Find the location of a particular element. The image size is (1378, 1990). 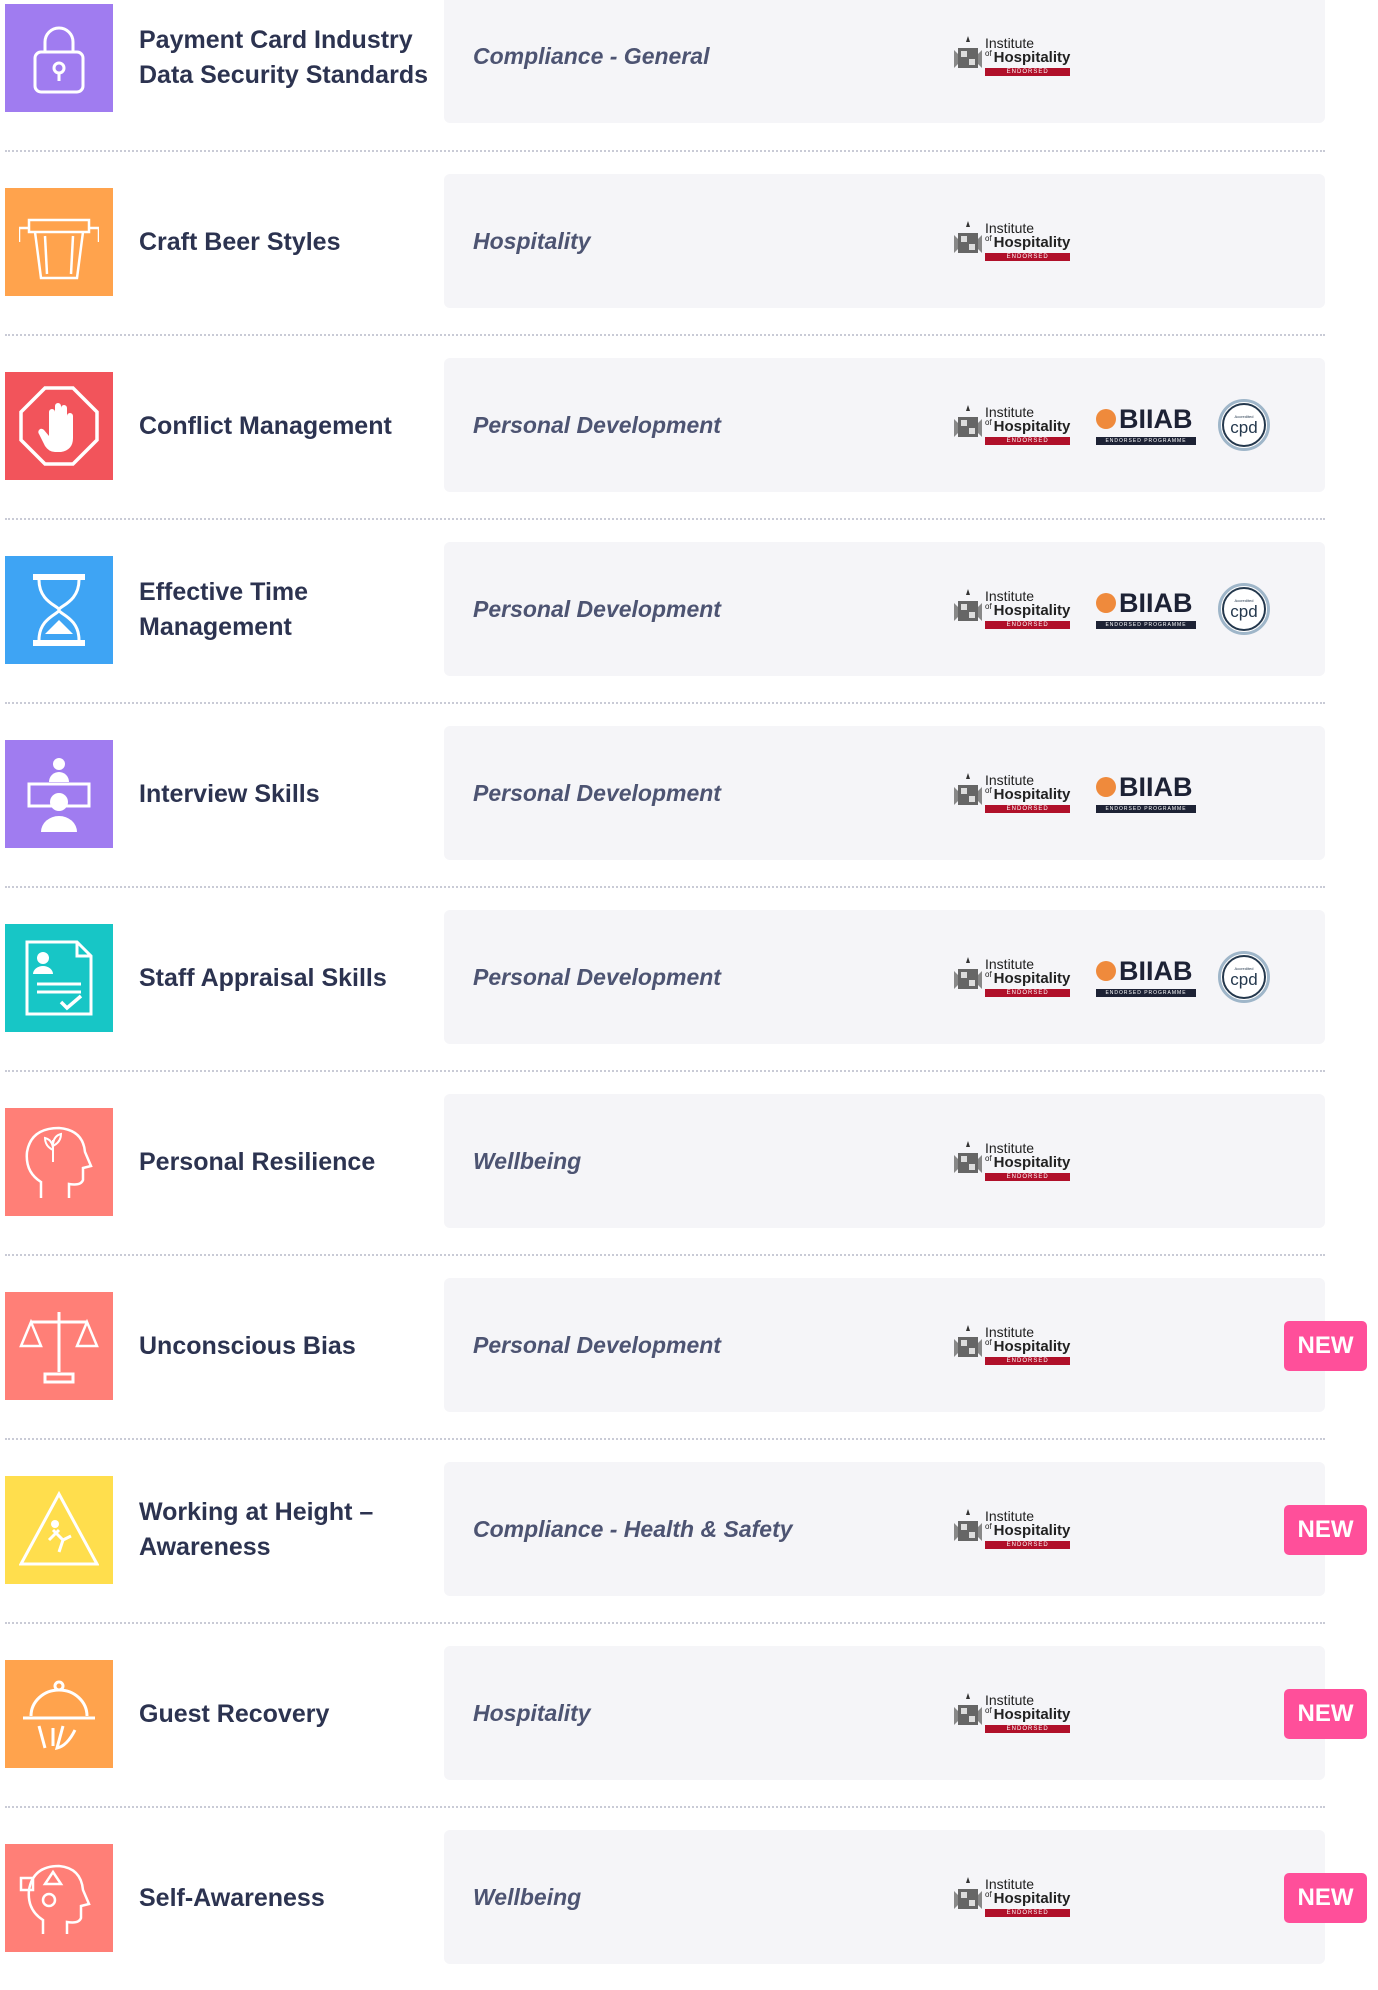

course-title-text: Conflict Management is located at coordinates (265, 425).